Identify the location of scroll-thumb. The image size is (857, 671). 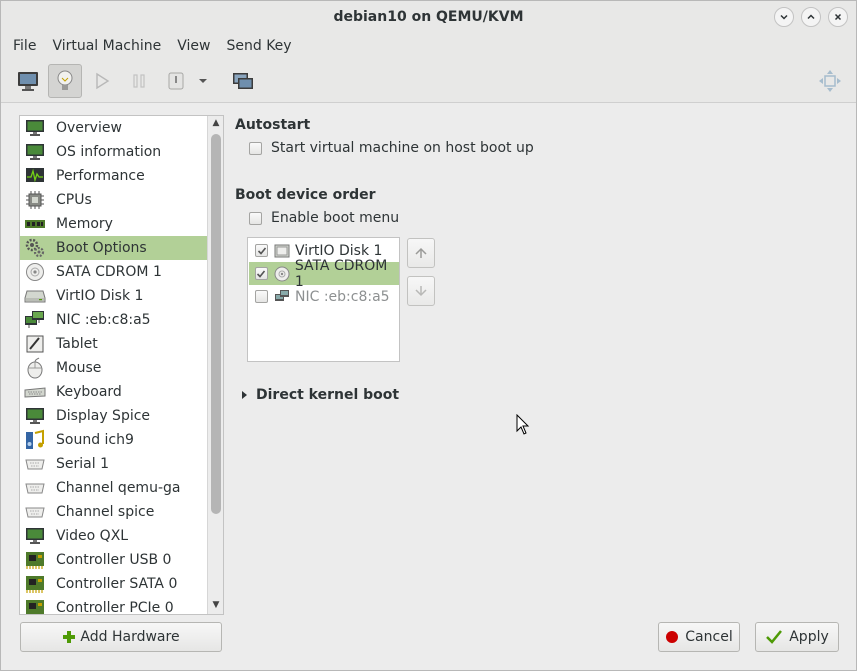
(216, 324).